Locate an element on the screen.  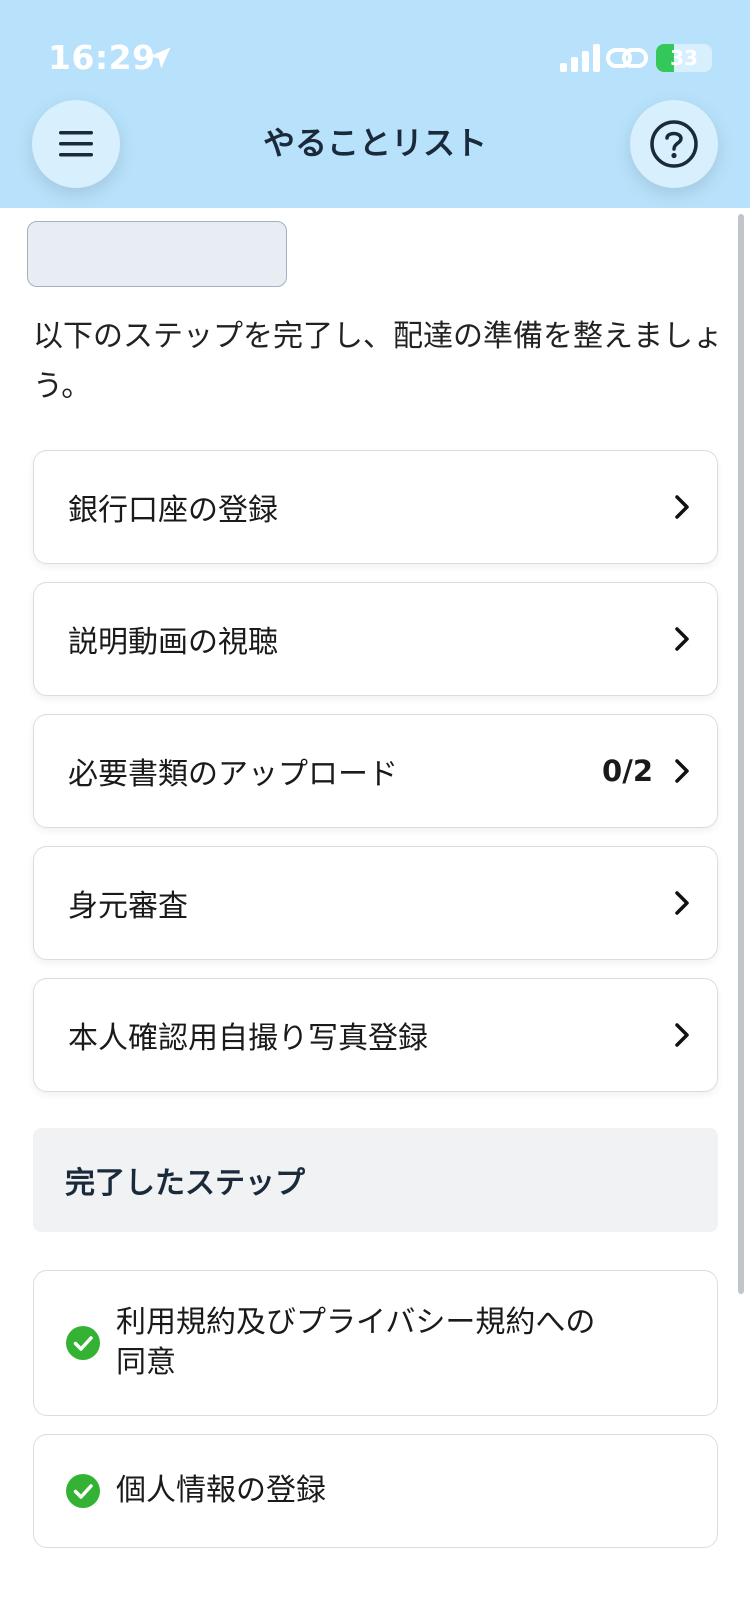
location-arrow-icon is located at coordinates (160, 58).